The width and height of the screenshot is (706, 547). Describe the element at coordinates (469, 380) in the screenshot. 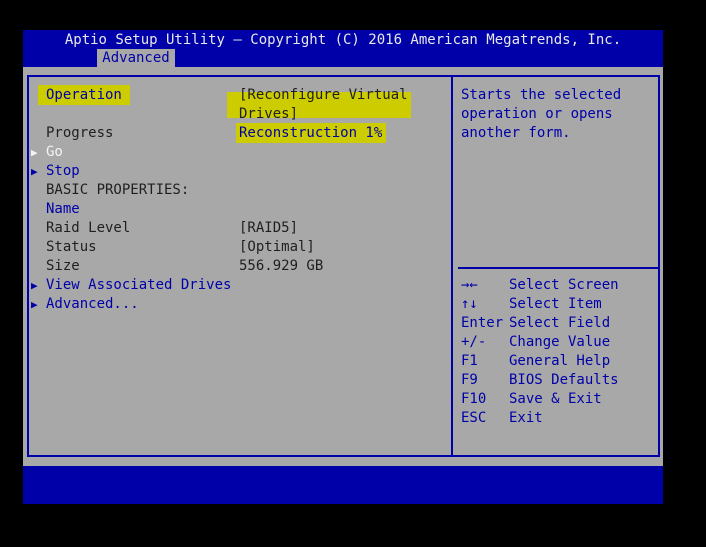

I see `key-f9: F9` at that location.